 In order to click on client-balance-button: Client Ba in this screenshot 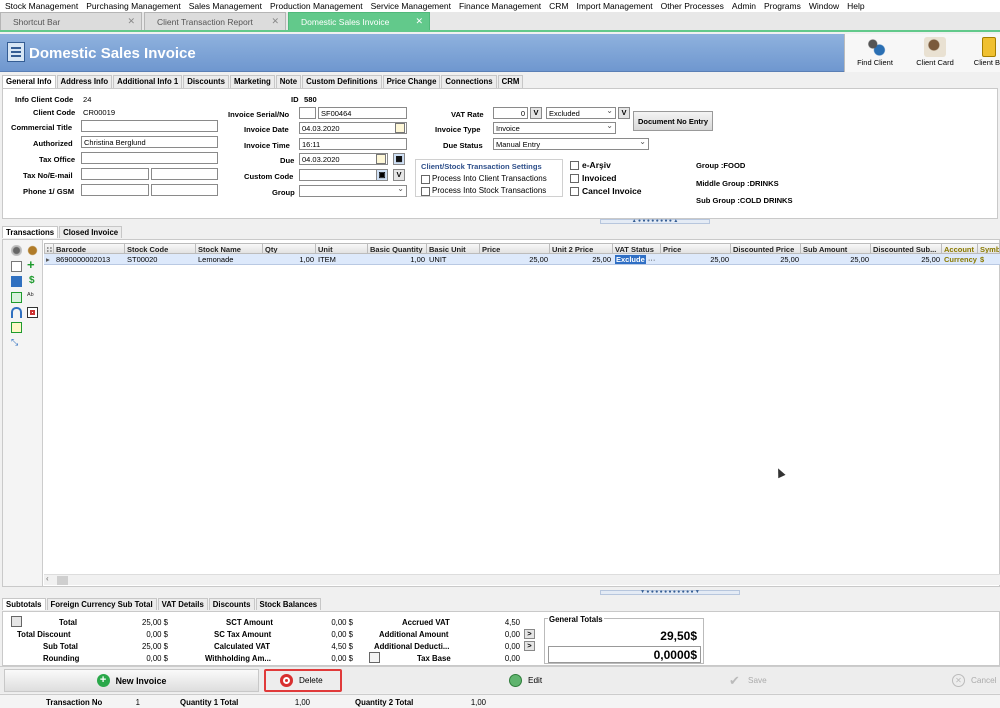, I will do `click(981, 53)`.